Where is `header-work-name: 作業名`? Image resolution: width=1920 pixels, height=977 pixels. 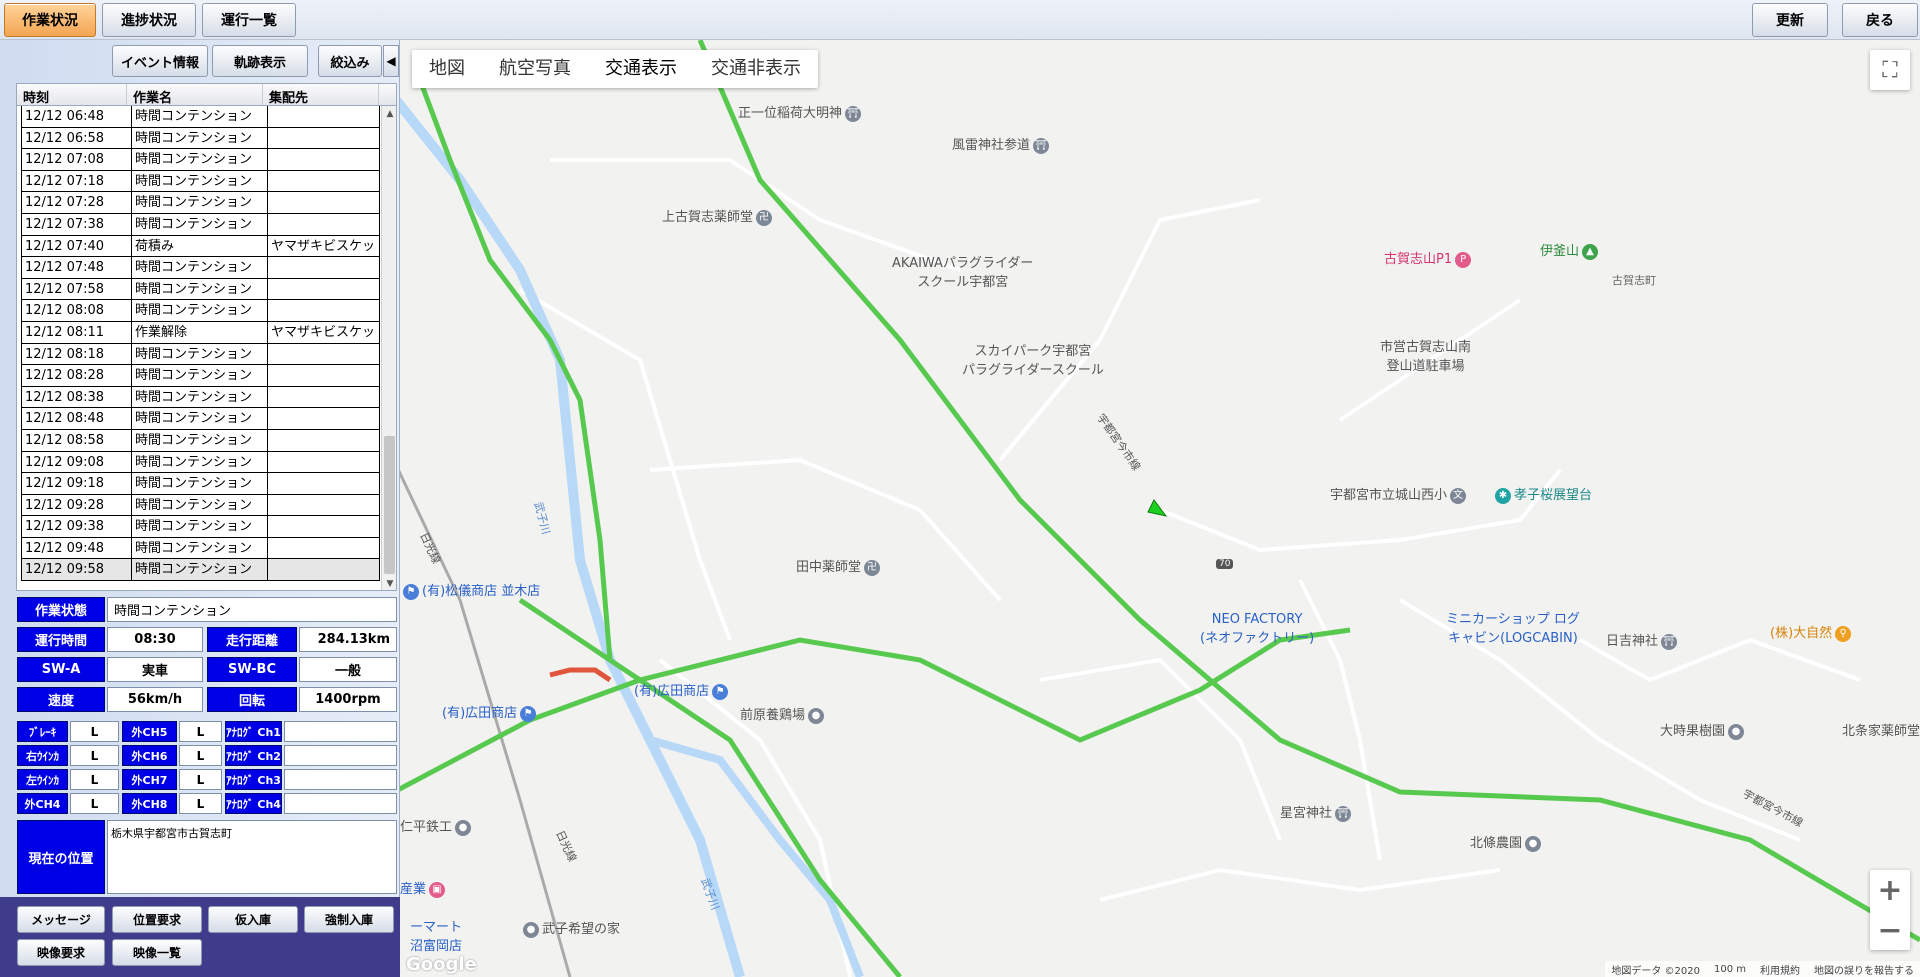
header-work-name: 作業名 is located at coordinates (195, 95).